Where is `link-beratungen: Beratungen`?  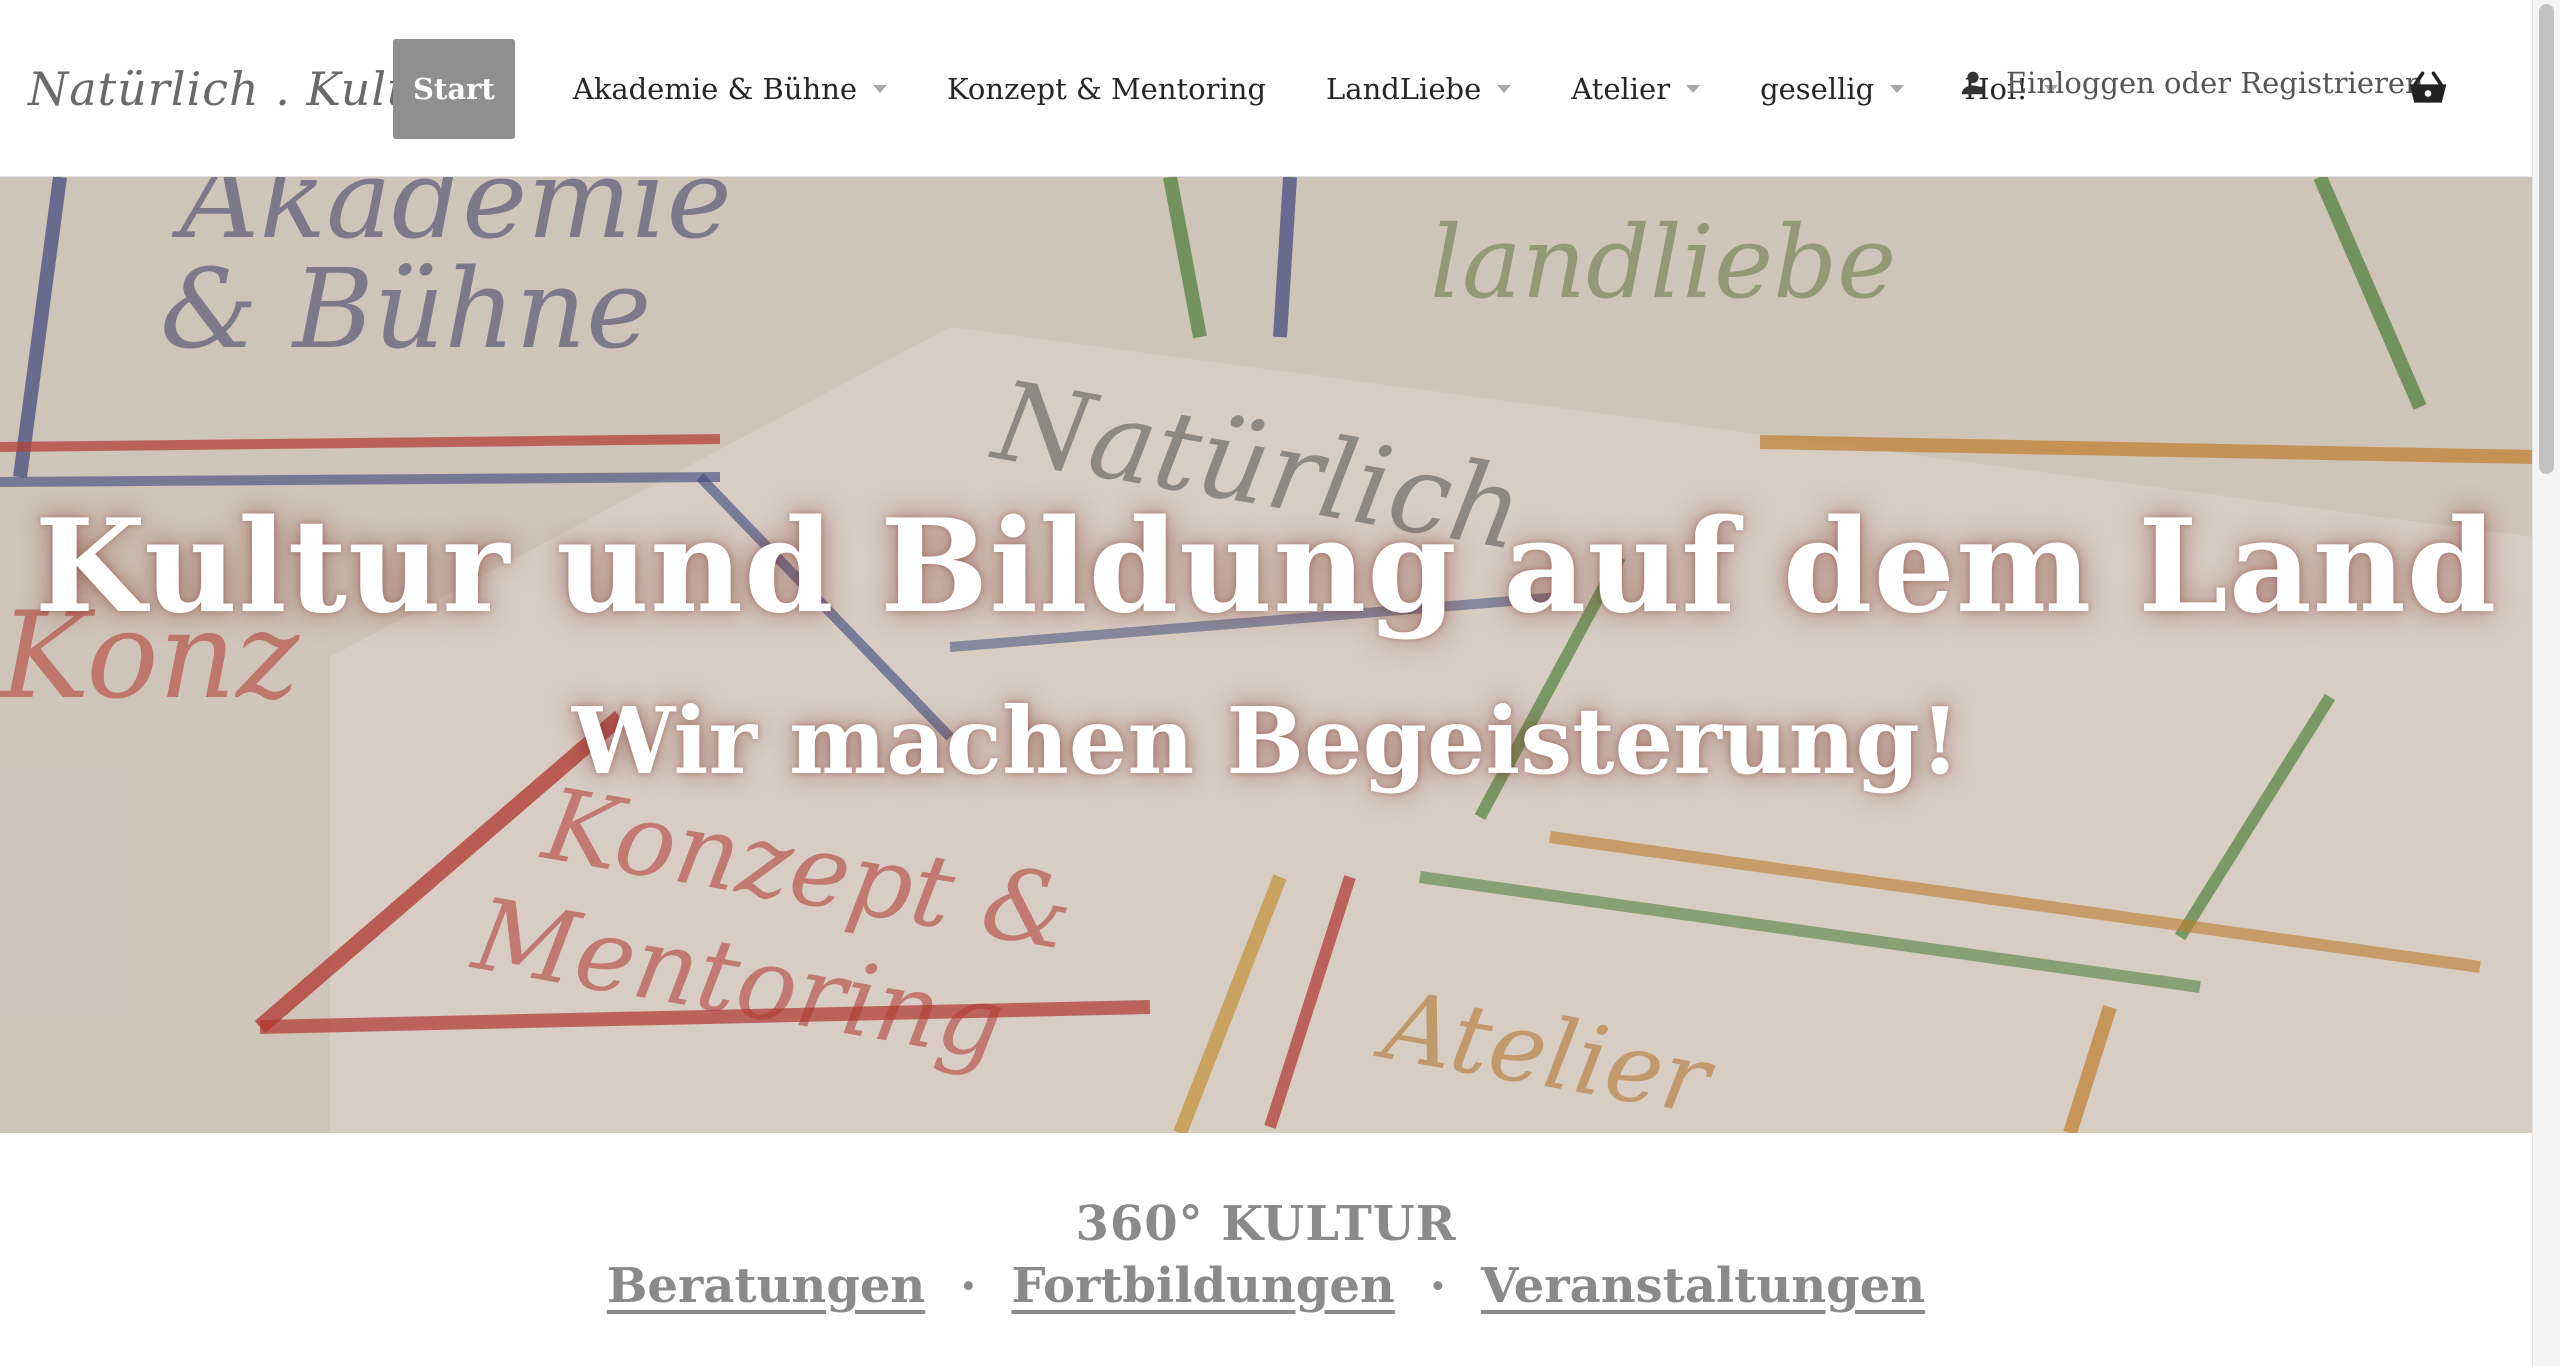
link-beratungen: Beratungen is located at coordinates (766, 1286).